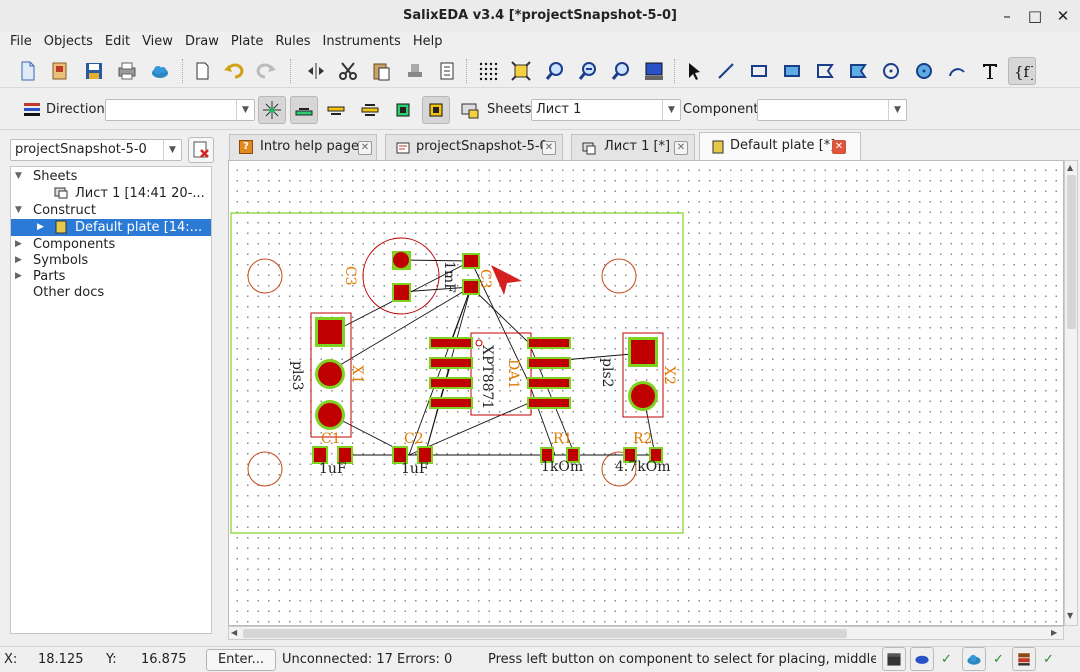 Image resolution: width=1080 pixels, height=672 pixels. Describe the element at coordinates (922, 659) in the screenshot. I see `monitor-status-icon` at that location.